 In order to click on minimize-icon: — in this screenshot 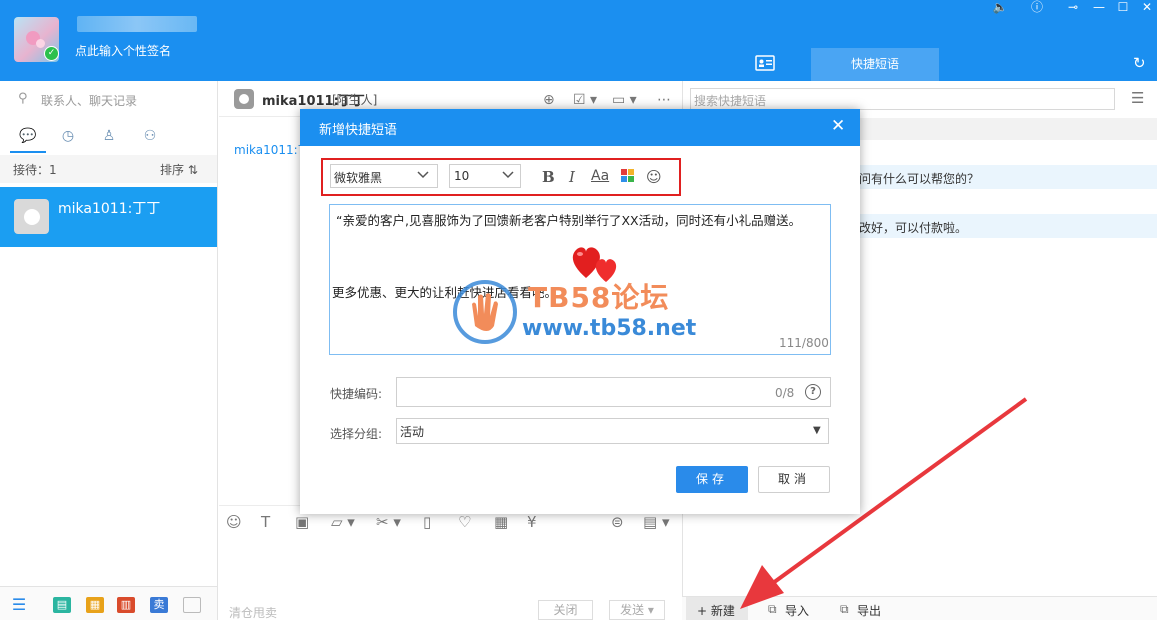, I will do `click(1099, 7)`.